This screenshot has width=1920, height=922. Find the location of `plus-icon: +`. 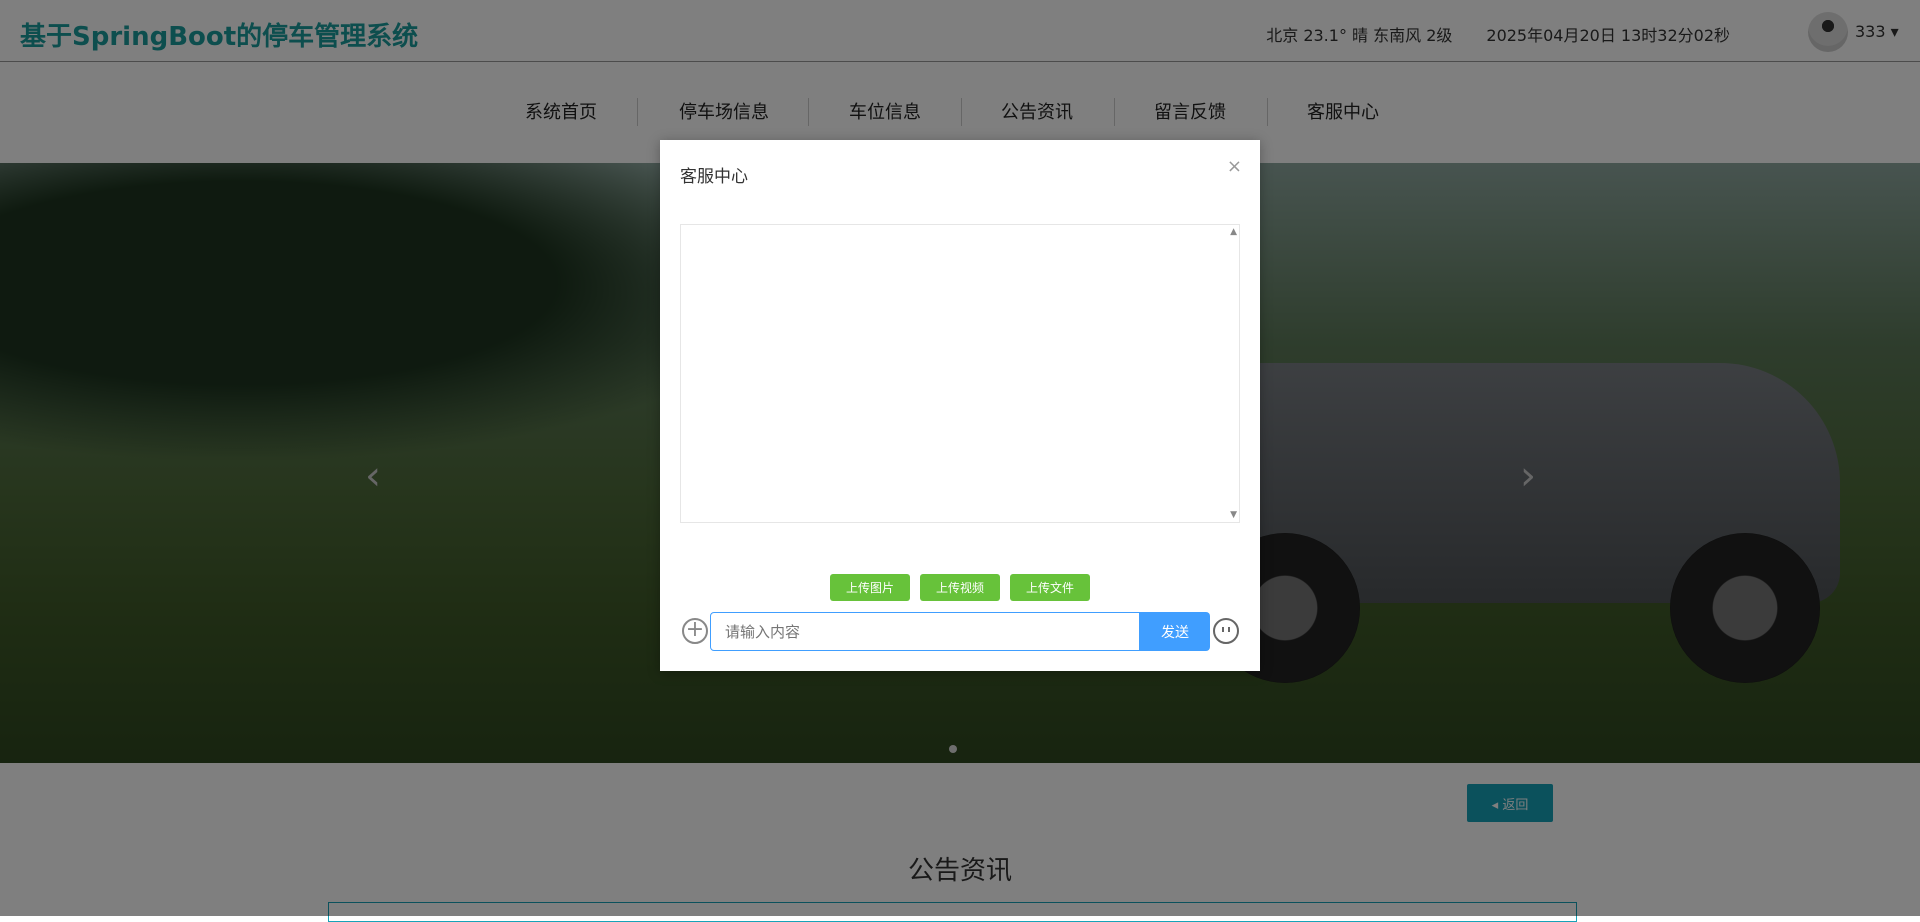

plus-icon: + is located at coordinates (695, 631).